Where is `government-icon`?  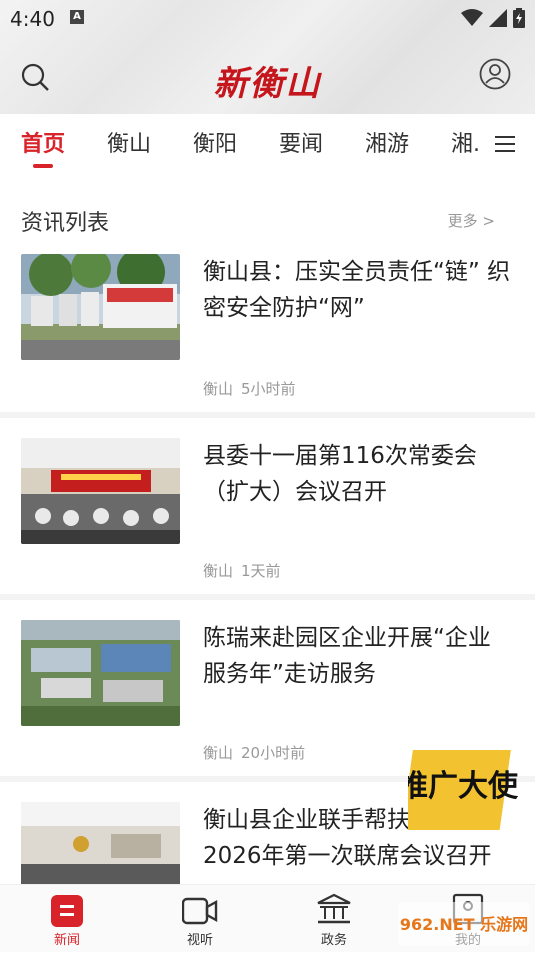
government-icon is located at coordinates (334, 908).